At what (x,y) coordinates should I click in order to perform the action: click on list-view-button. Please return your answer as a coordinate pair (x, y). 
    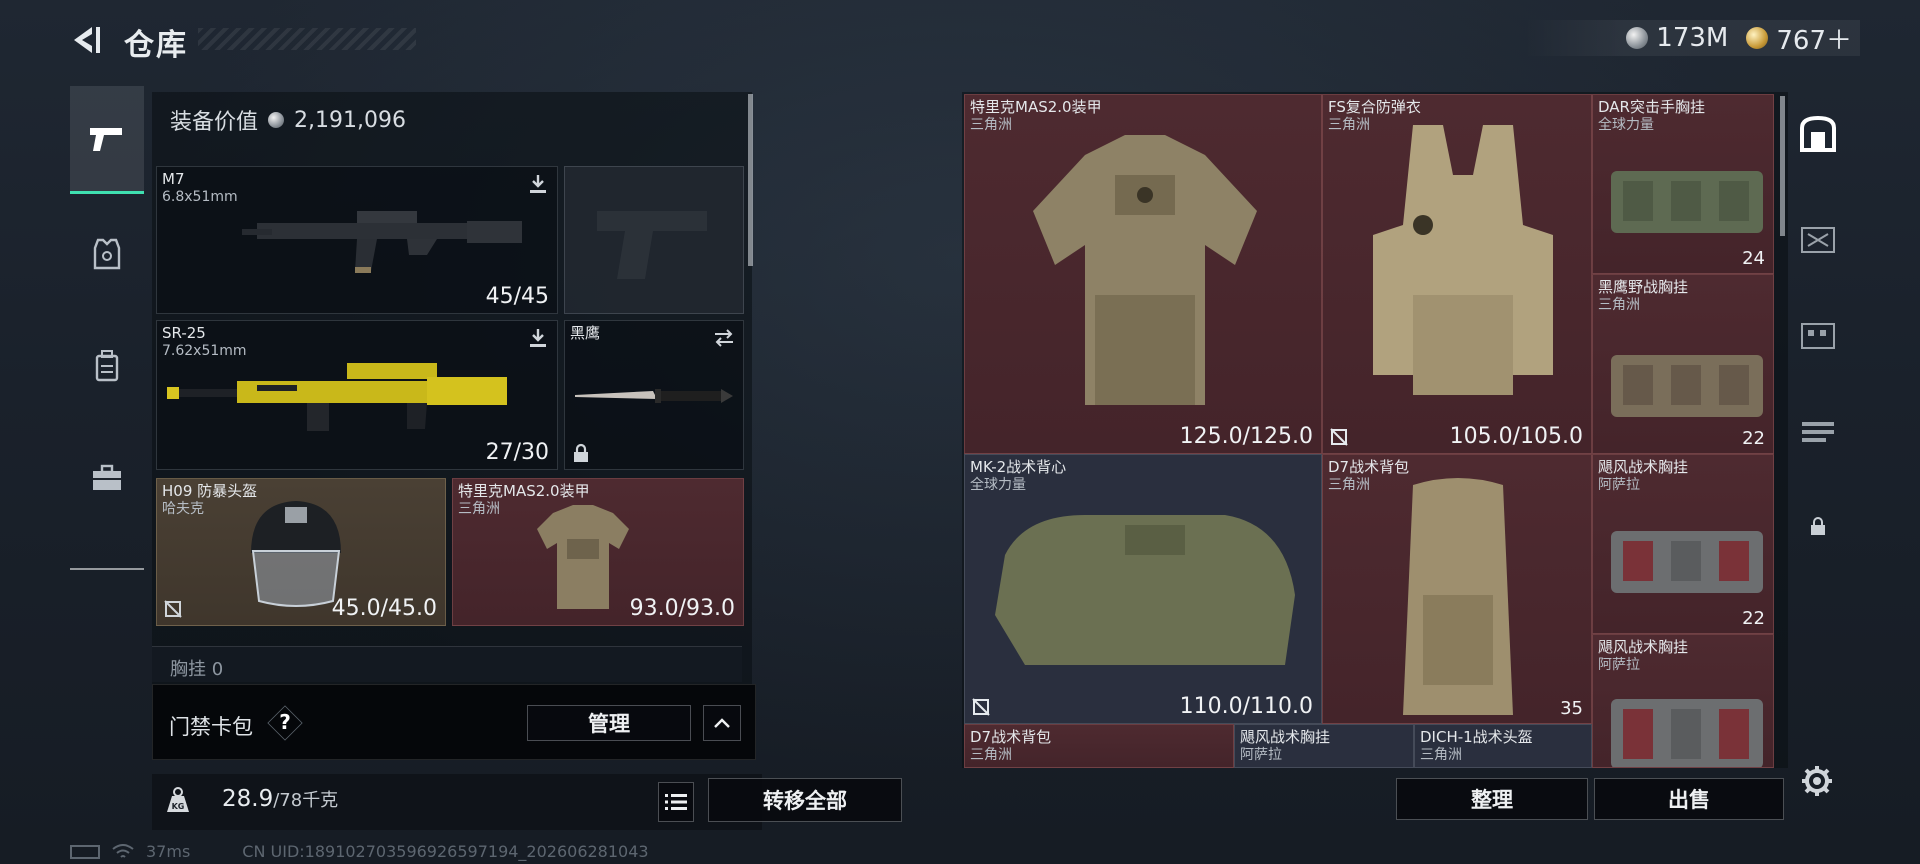
    Looking at the image, I should click on (676, 802).